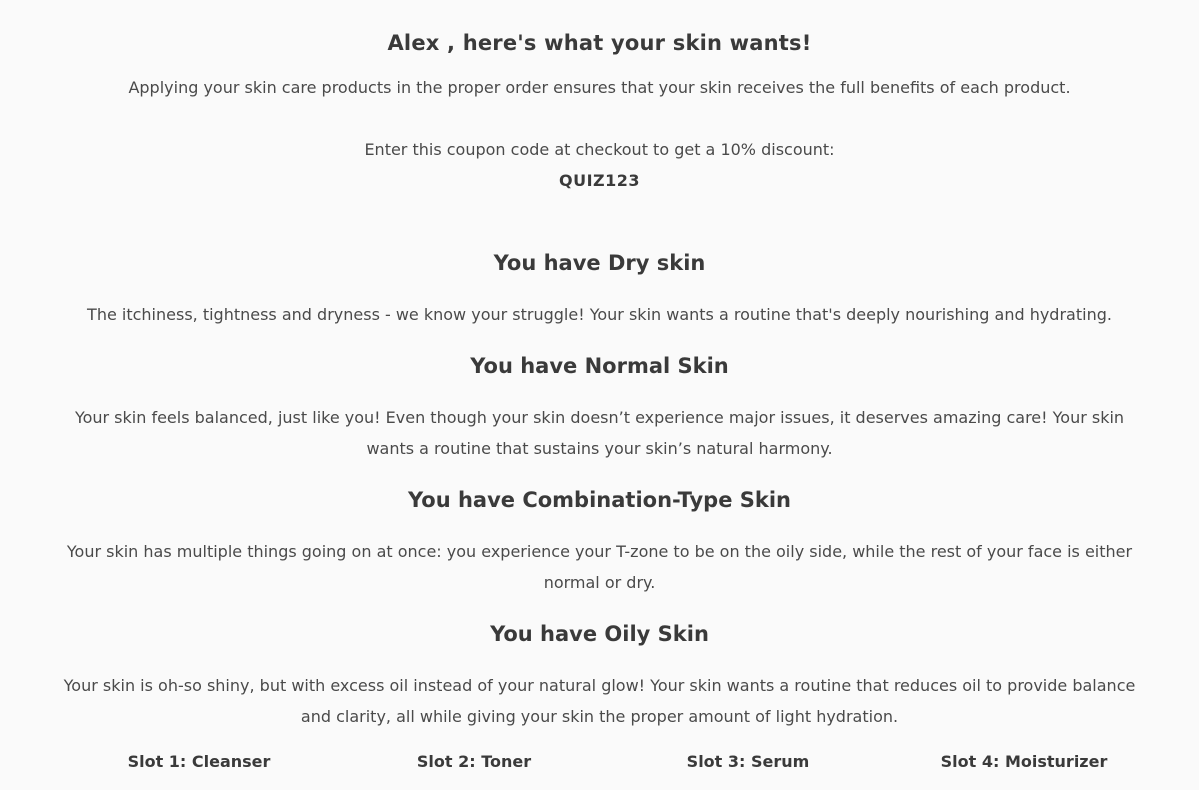 The height and width of the screenshot is (790, 1199). Describe the element at coordinates (599, 180) in the screenshot. I see `coupon-code: QUIZ123` at that location.